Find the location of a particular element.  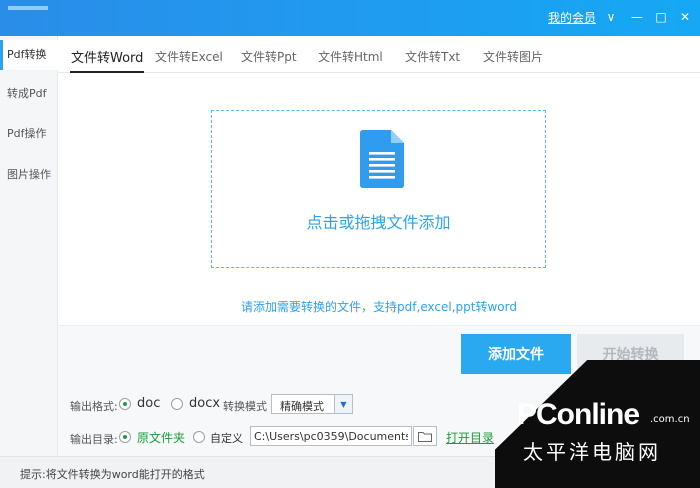

tab-to-html: 文件转Html is located at coordinates (350, 56).